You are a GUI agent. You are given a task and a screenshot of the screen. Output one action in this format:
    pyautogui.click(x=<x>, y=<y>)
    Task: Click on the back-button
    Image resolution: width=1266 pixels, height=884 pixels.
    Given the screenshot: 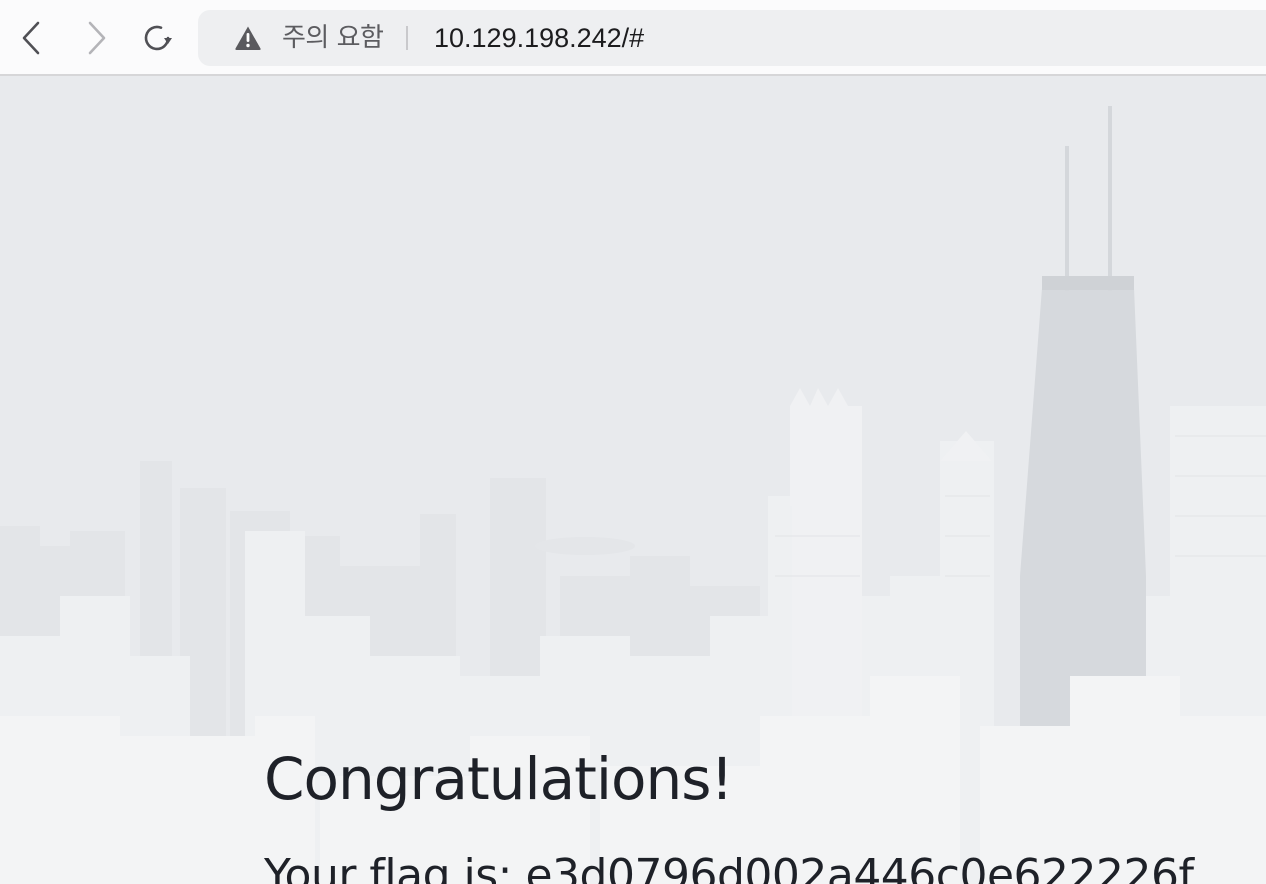 What is the action you would take?
    pyautogui.click(x=32, y=38)
    